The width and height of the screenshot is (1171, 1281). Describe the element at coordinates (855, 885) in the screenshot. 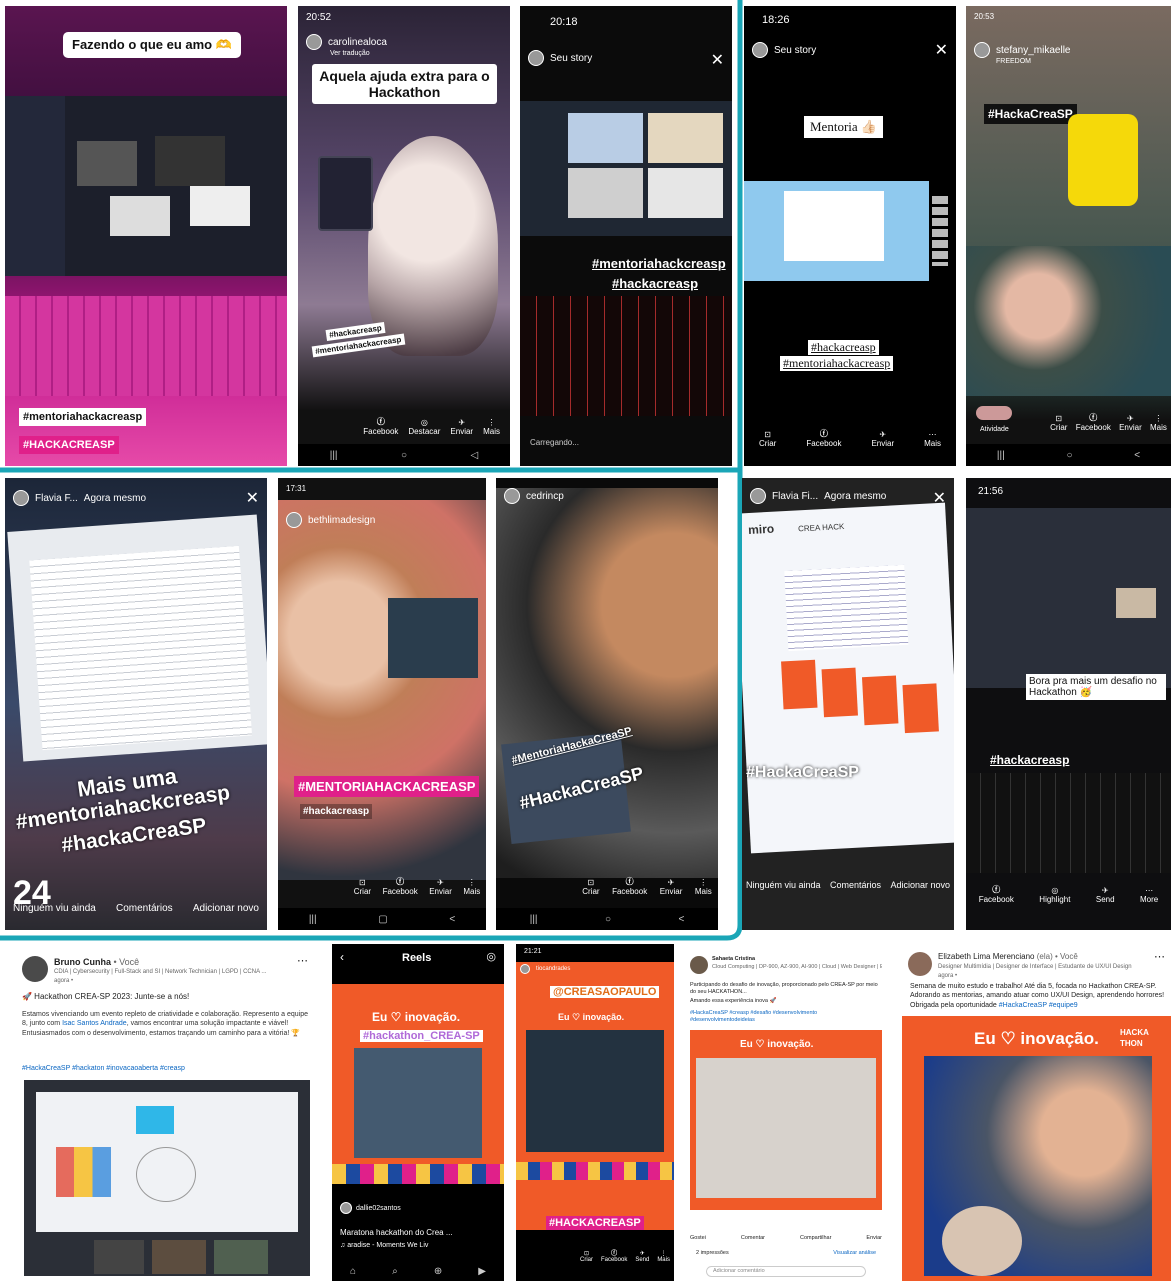

I see `comments-button: Comentários` at that location.